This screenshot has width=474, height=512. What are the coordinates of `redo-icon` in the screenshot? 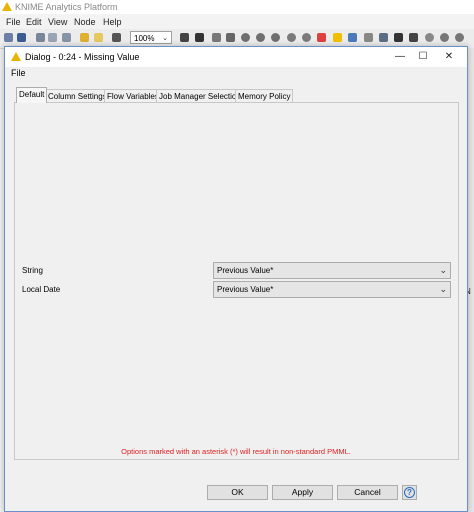 It's located at (98, 37).